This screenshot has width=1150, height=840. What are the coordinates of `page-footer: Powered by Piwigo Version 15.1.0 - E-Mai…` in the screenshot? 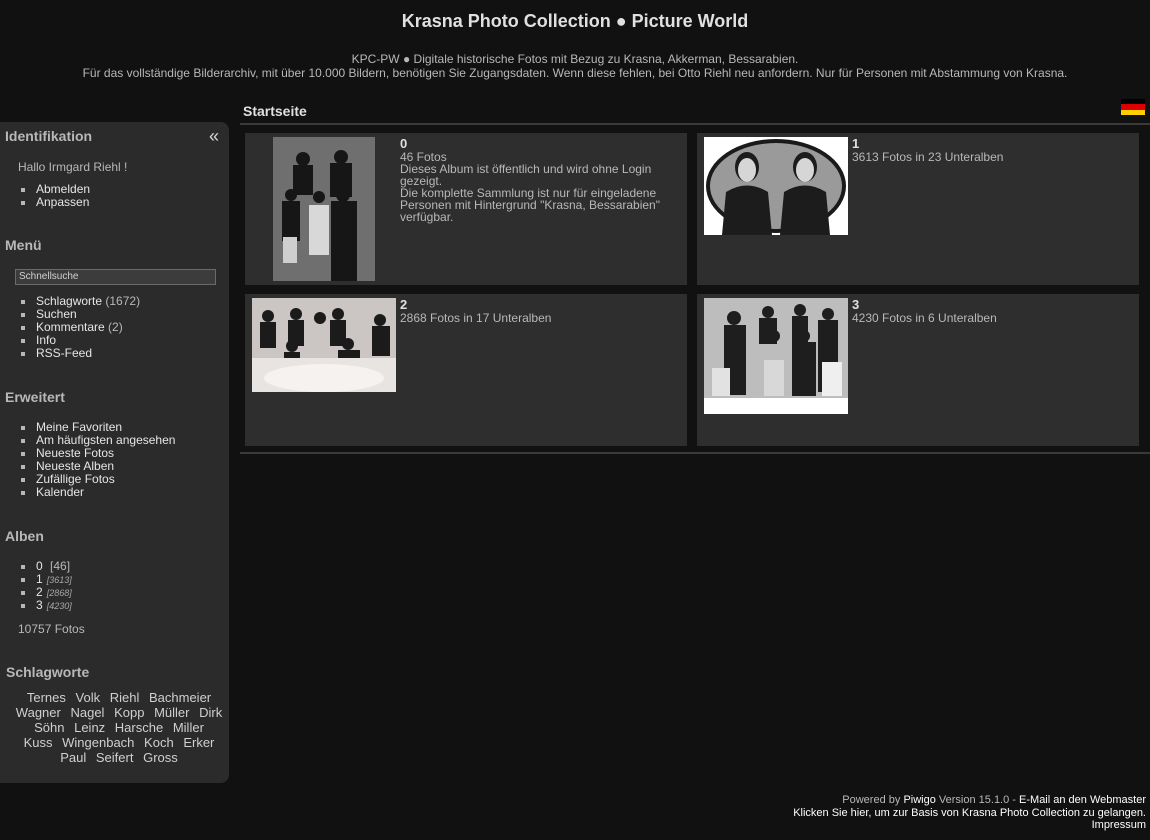 It's located at (969, 813).